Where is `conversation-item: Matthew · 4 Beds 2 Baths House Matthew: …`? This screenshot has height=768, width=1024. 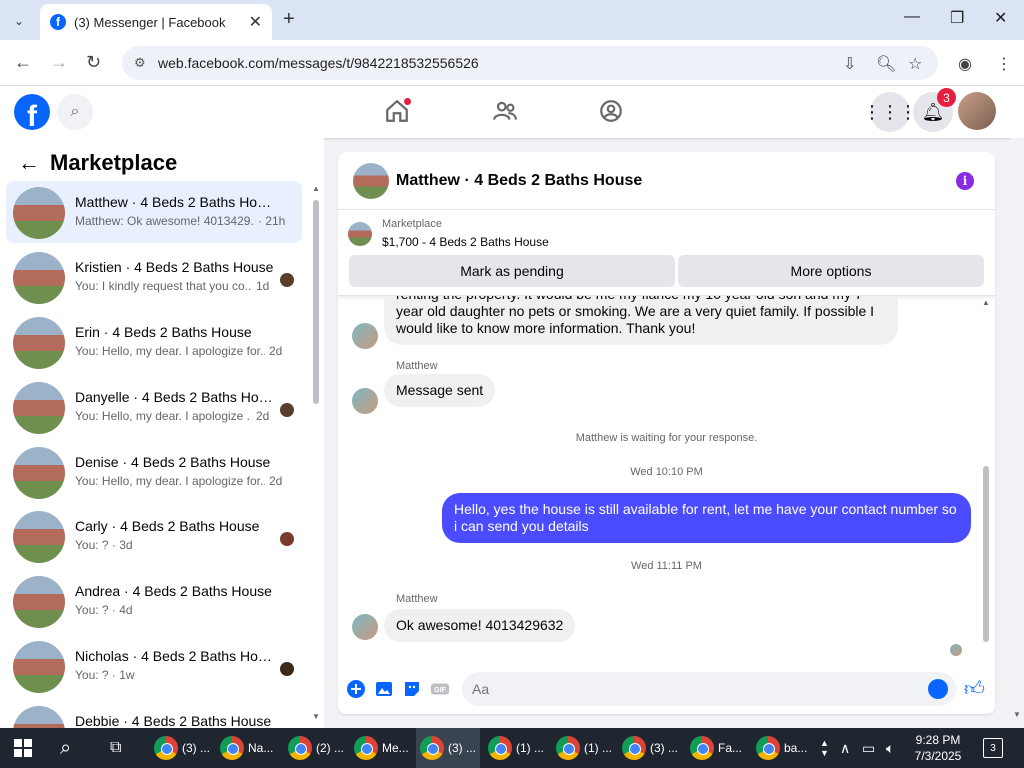
conversation-item: Matthew · 4 Beds 2 Baths House Matthew: … is located at coordinates (154, 212).